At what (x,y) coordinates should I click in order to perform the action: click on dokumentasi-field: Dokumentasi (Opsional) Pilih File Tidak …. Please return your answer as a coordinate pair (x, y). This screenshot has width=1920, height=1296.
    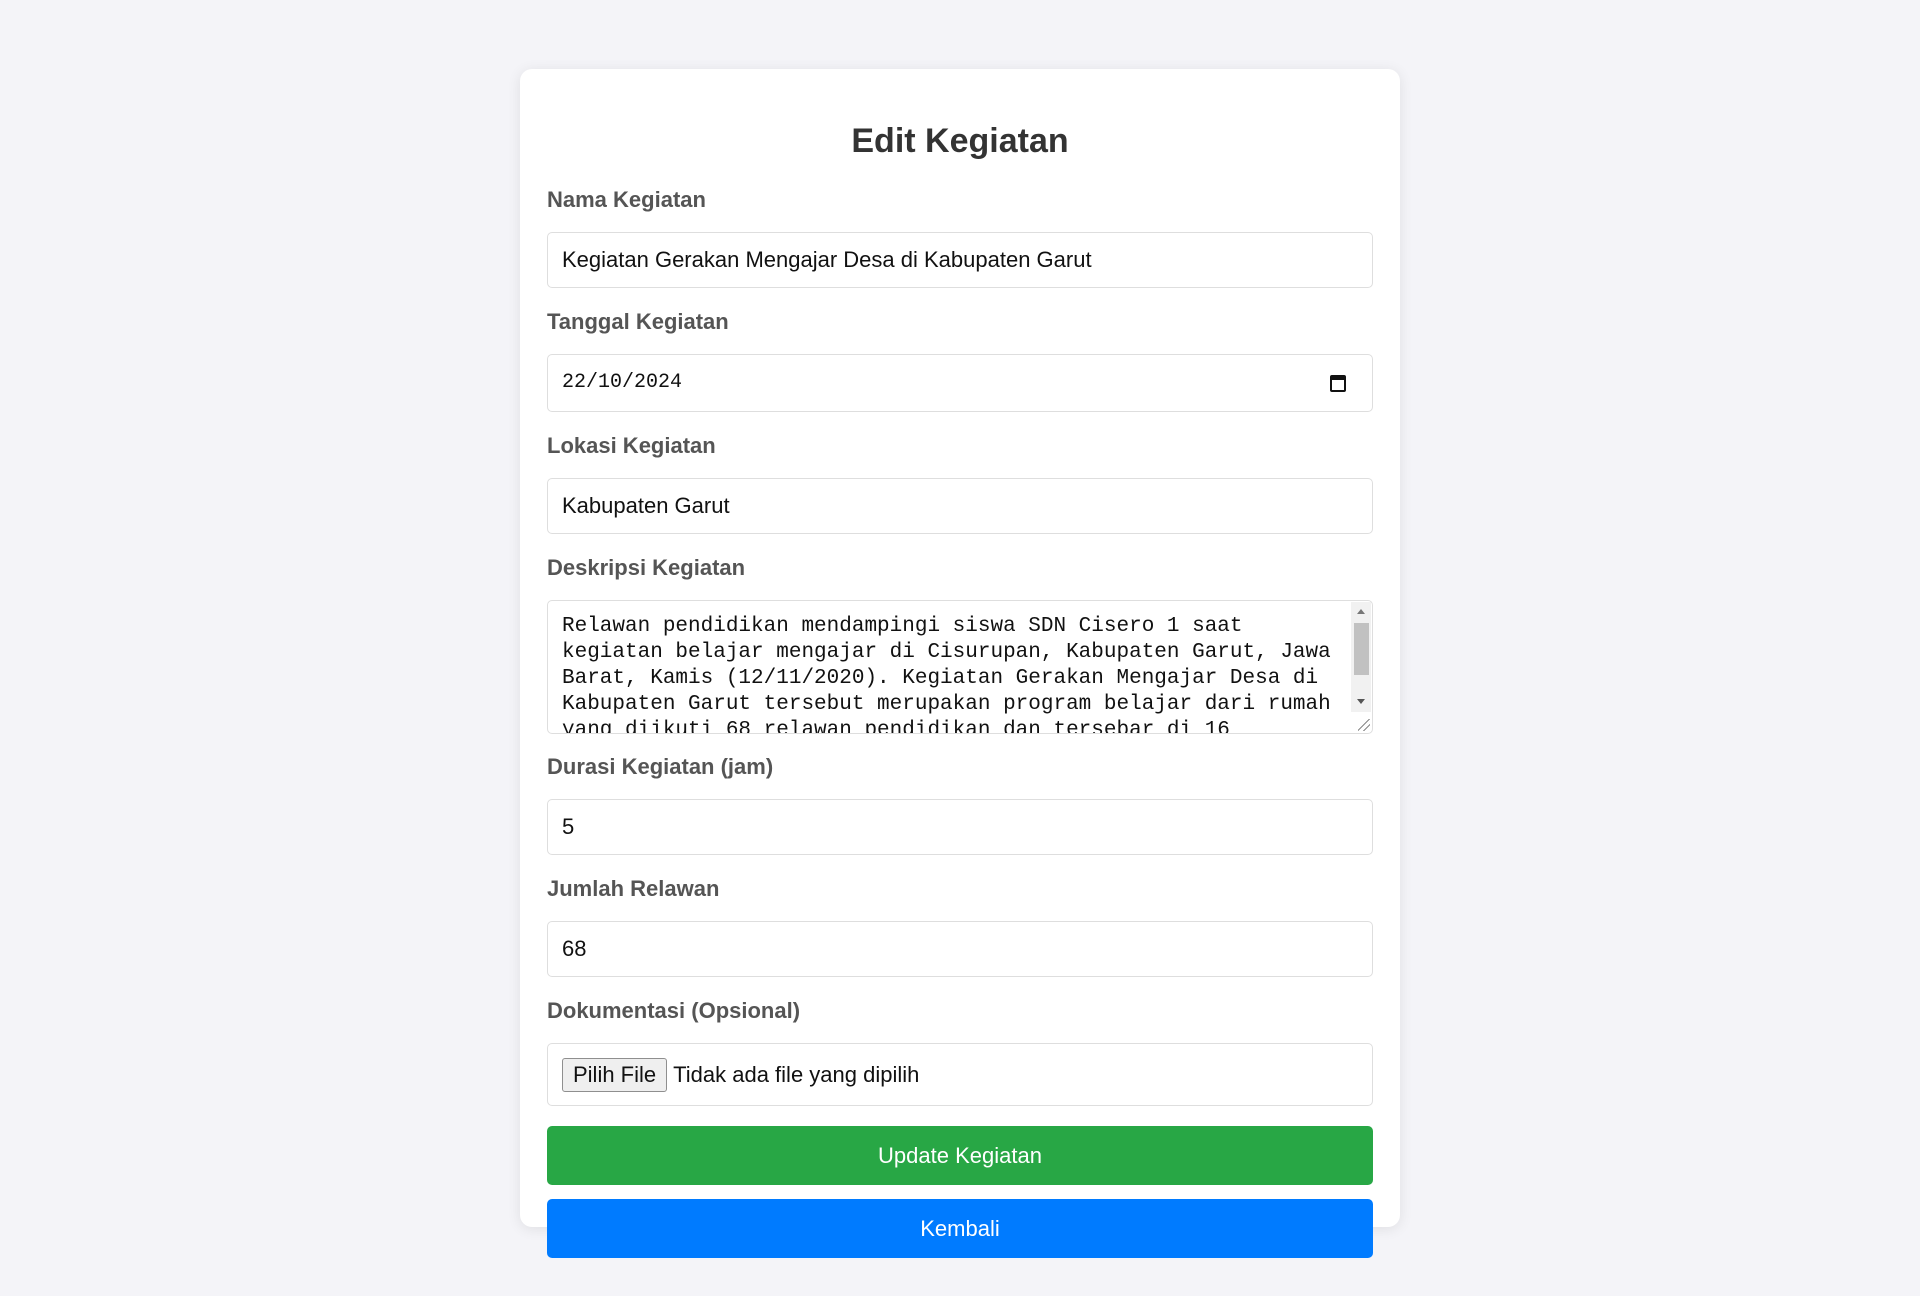
    Looking at the image, I should click on (960, 1052).